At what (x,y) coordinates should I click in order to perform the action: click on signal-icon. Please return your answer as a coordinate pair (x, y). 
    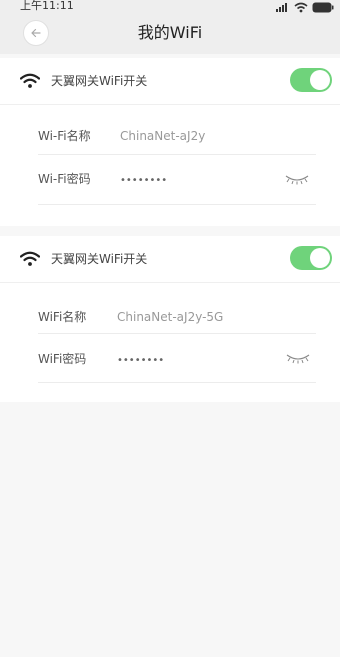
    Looking at the image, I should click on (281, 7).